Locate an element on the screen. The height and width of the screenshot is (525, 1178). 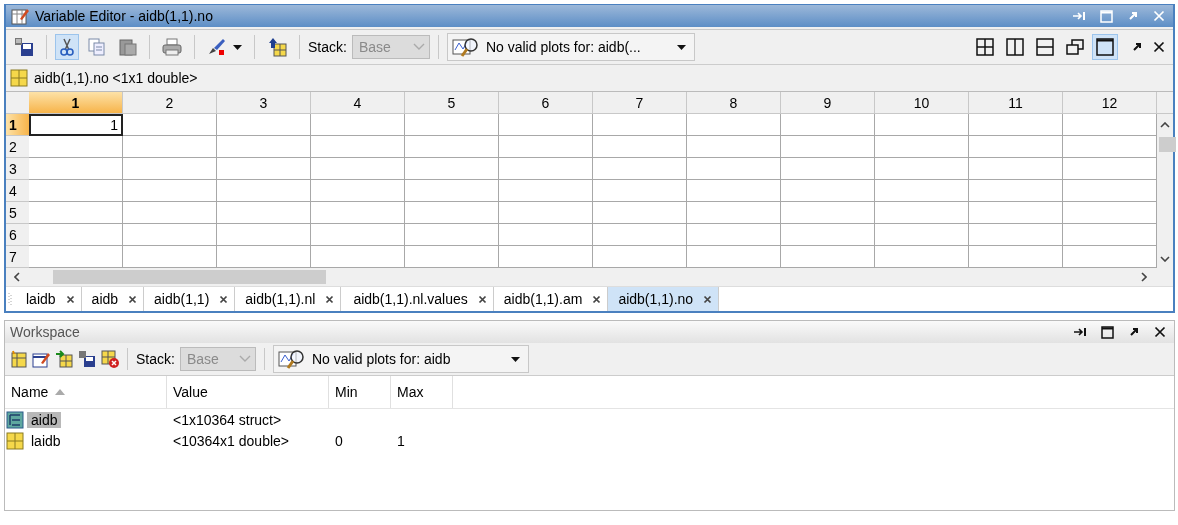
column-header: 10 is located at coordinates (922, 103).